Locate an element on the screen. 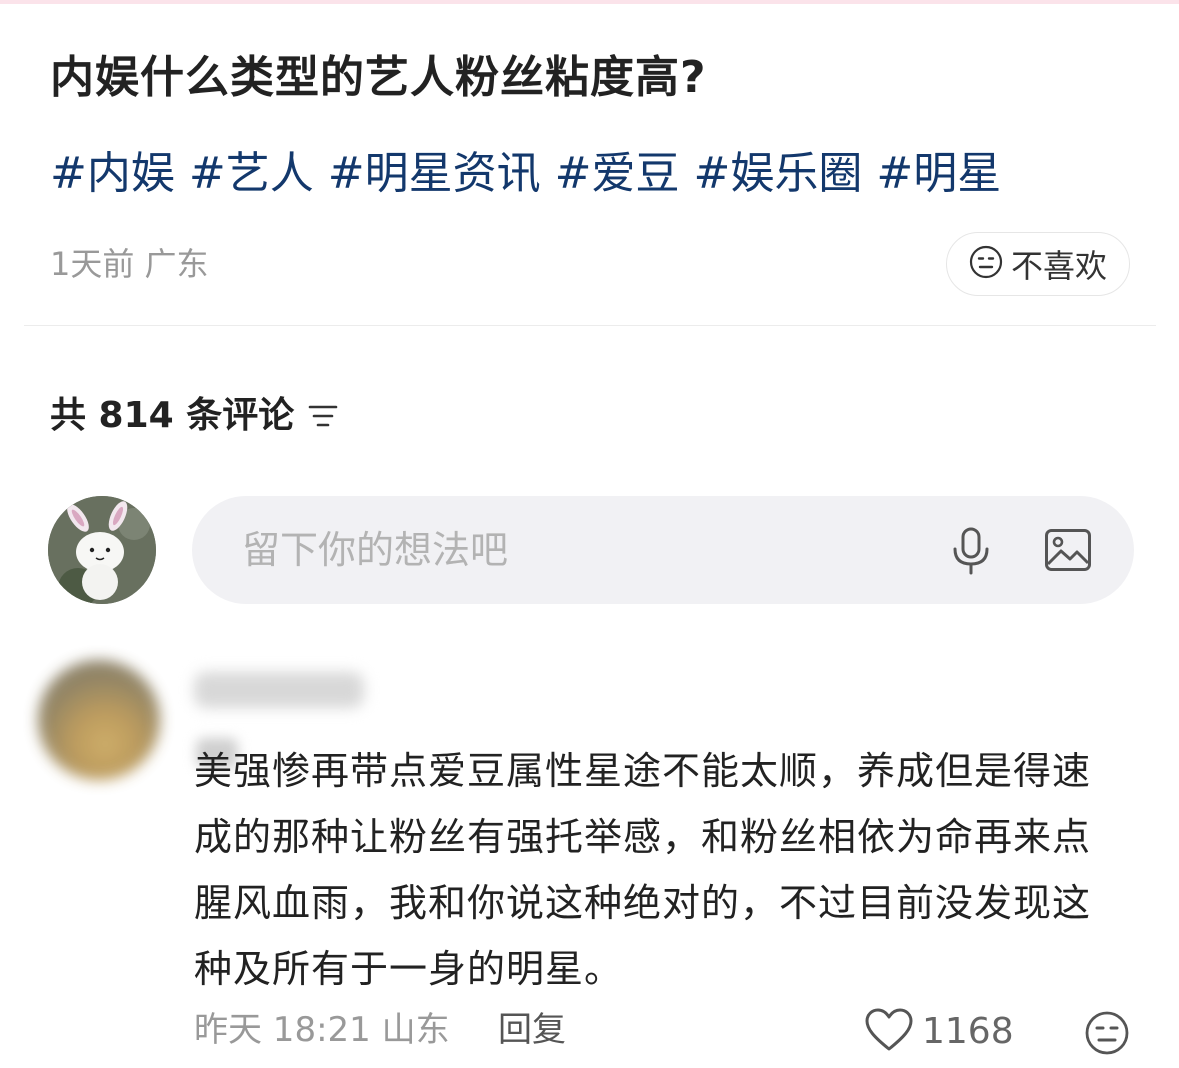  tag-link: #艺人 is located at coordinates (251, 174).